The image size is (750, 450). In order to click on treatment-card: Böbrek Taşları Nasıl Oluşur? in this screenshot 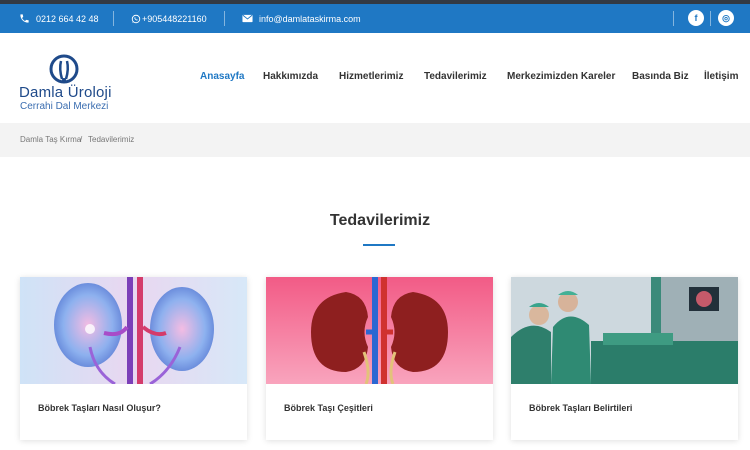, I will do `click(133, 358)`.